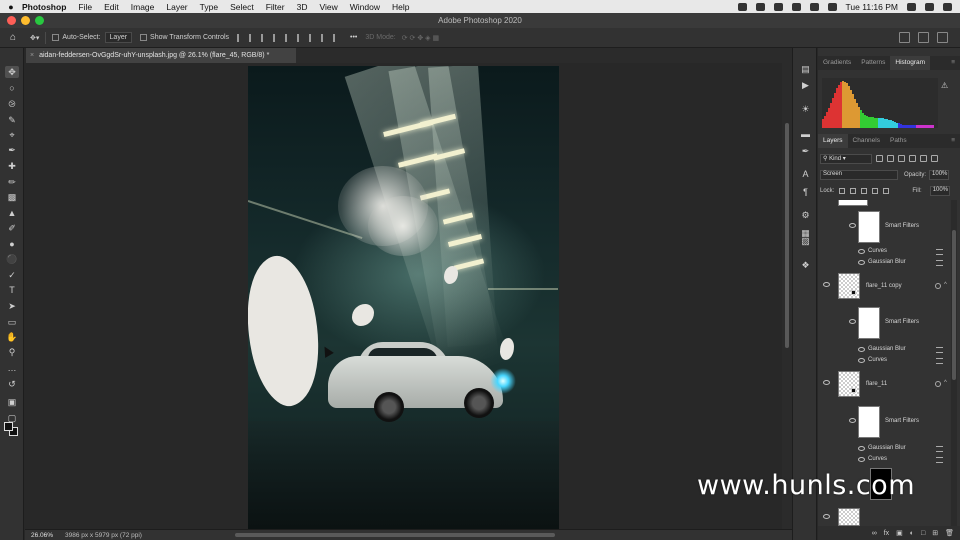  What do you see at coordinates (118, 37) in the screenshot?
I see `auto-select-dropdown: Layer` at bounding box center [118, 37].